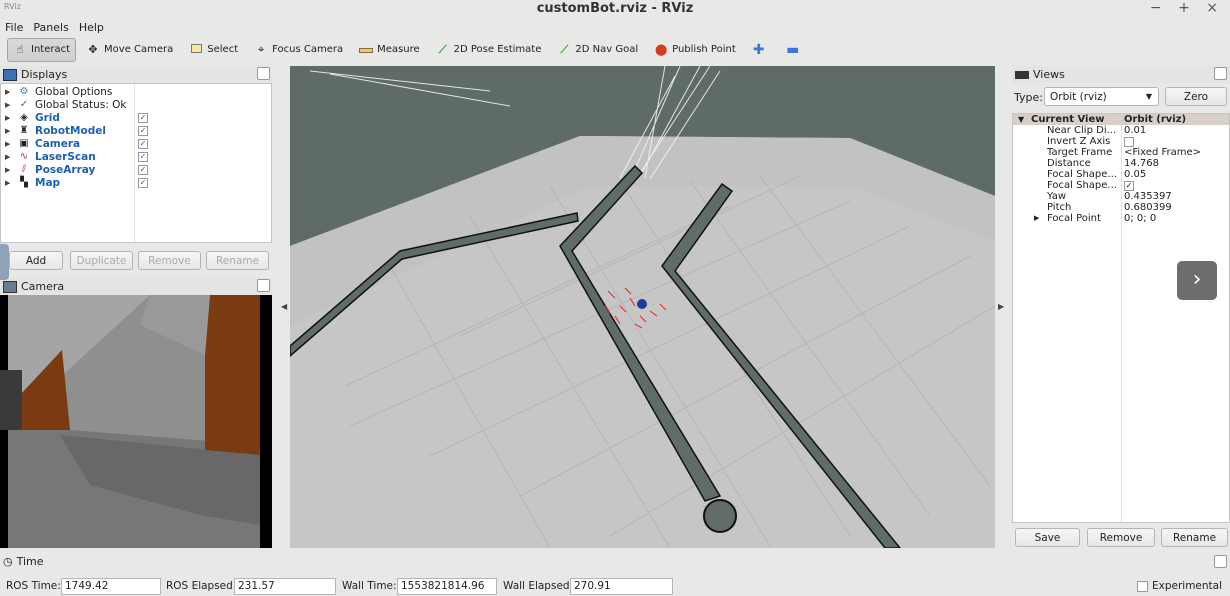 This screenshot has width=1230, height=596. Describe the element at coordinates (1220, 73) in the screenshot. I see `views-float-button` at that location.